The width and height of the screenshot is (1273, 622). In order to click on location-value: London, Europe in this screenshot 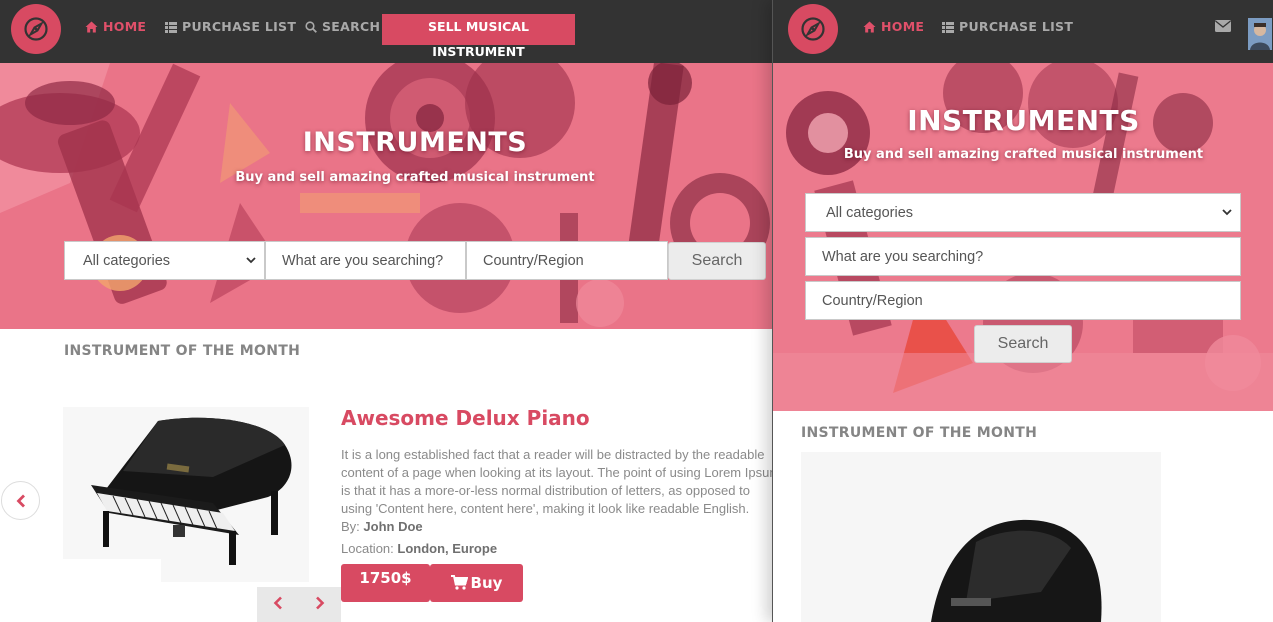, I will do `click(447, 548)`.